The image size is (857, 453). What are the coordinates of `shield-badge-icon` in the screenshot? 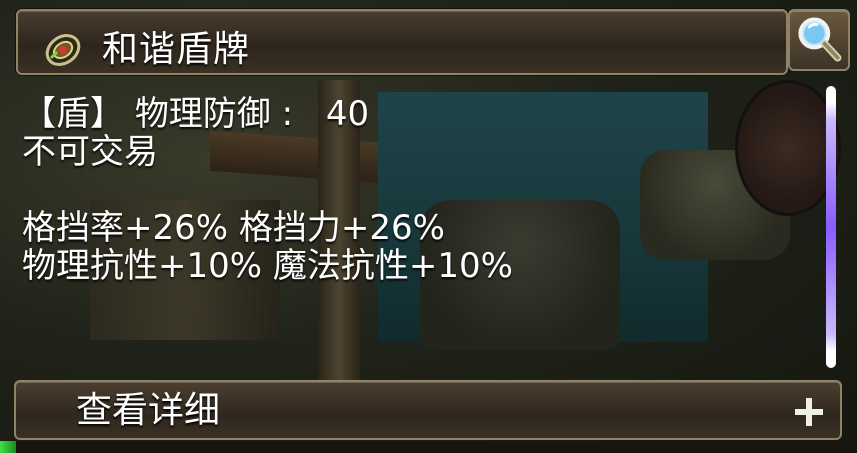 It's located at (63, 50).